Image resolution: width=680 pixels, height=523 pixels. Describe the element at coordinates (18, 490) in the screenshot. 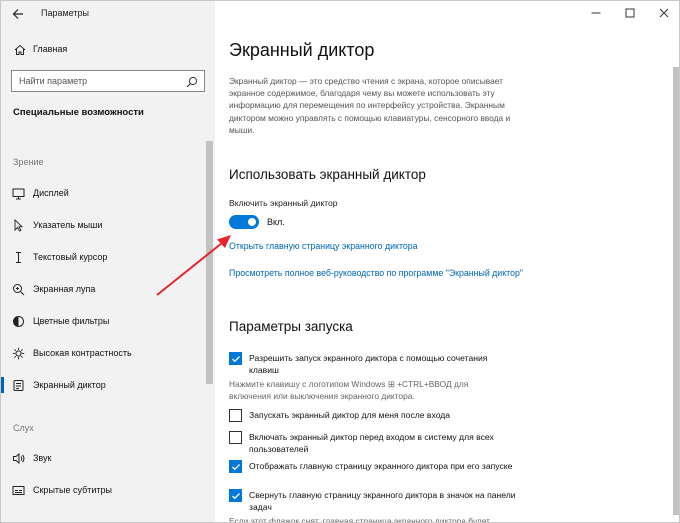

I see `captions-icon` at that location.